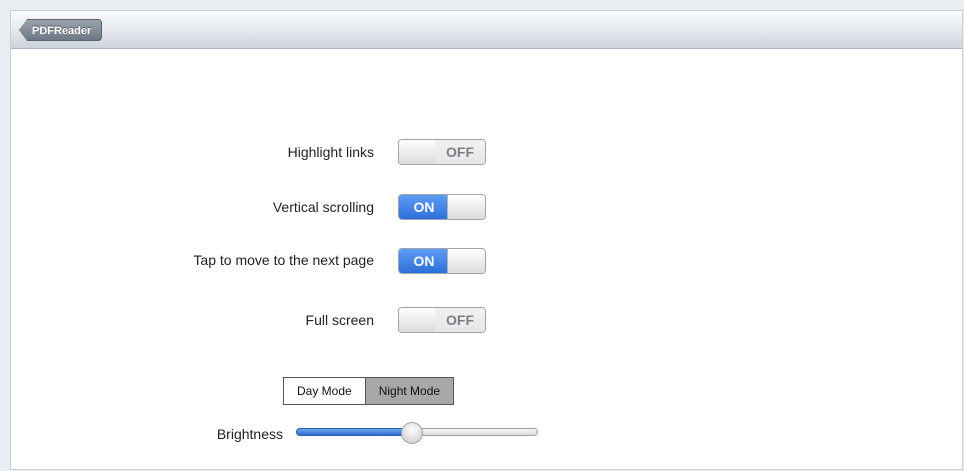 This screenshot has height=471, width=964. I want to click on tap-next-page-switch: ON, so click(442, 261).